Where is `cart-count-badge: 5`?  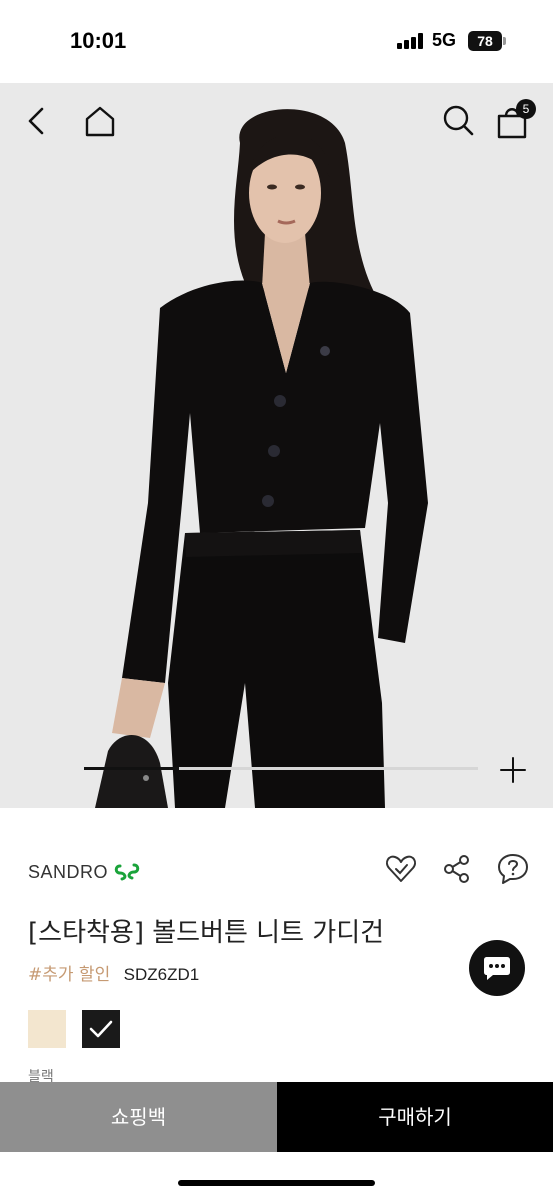
cart-count-badge: 5 is located at coordinates (526, 109).